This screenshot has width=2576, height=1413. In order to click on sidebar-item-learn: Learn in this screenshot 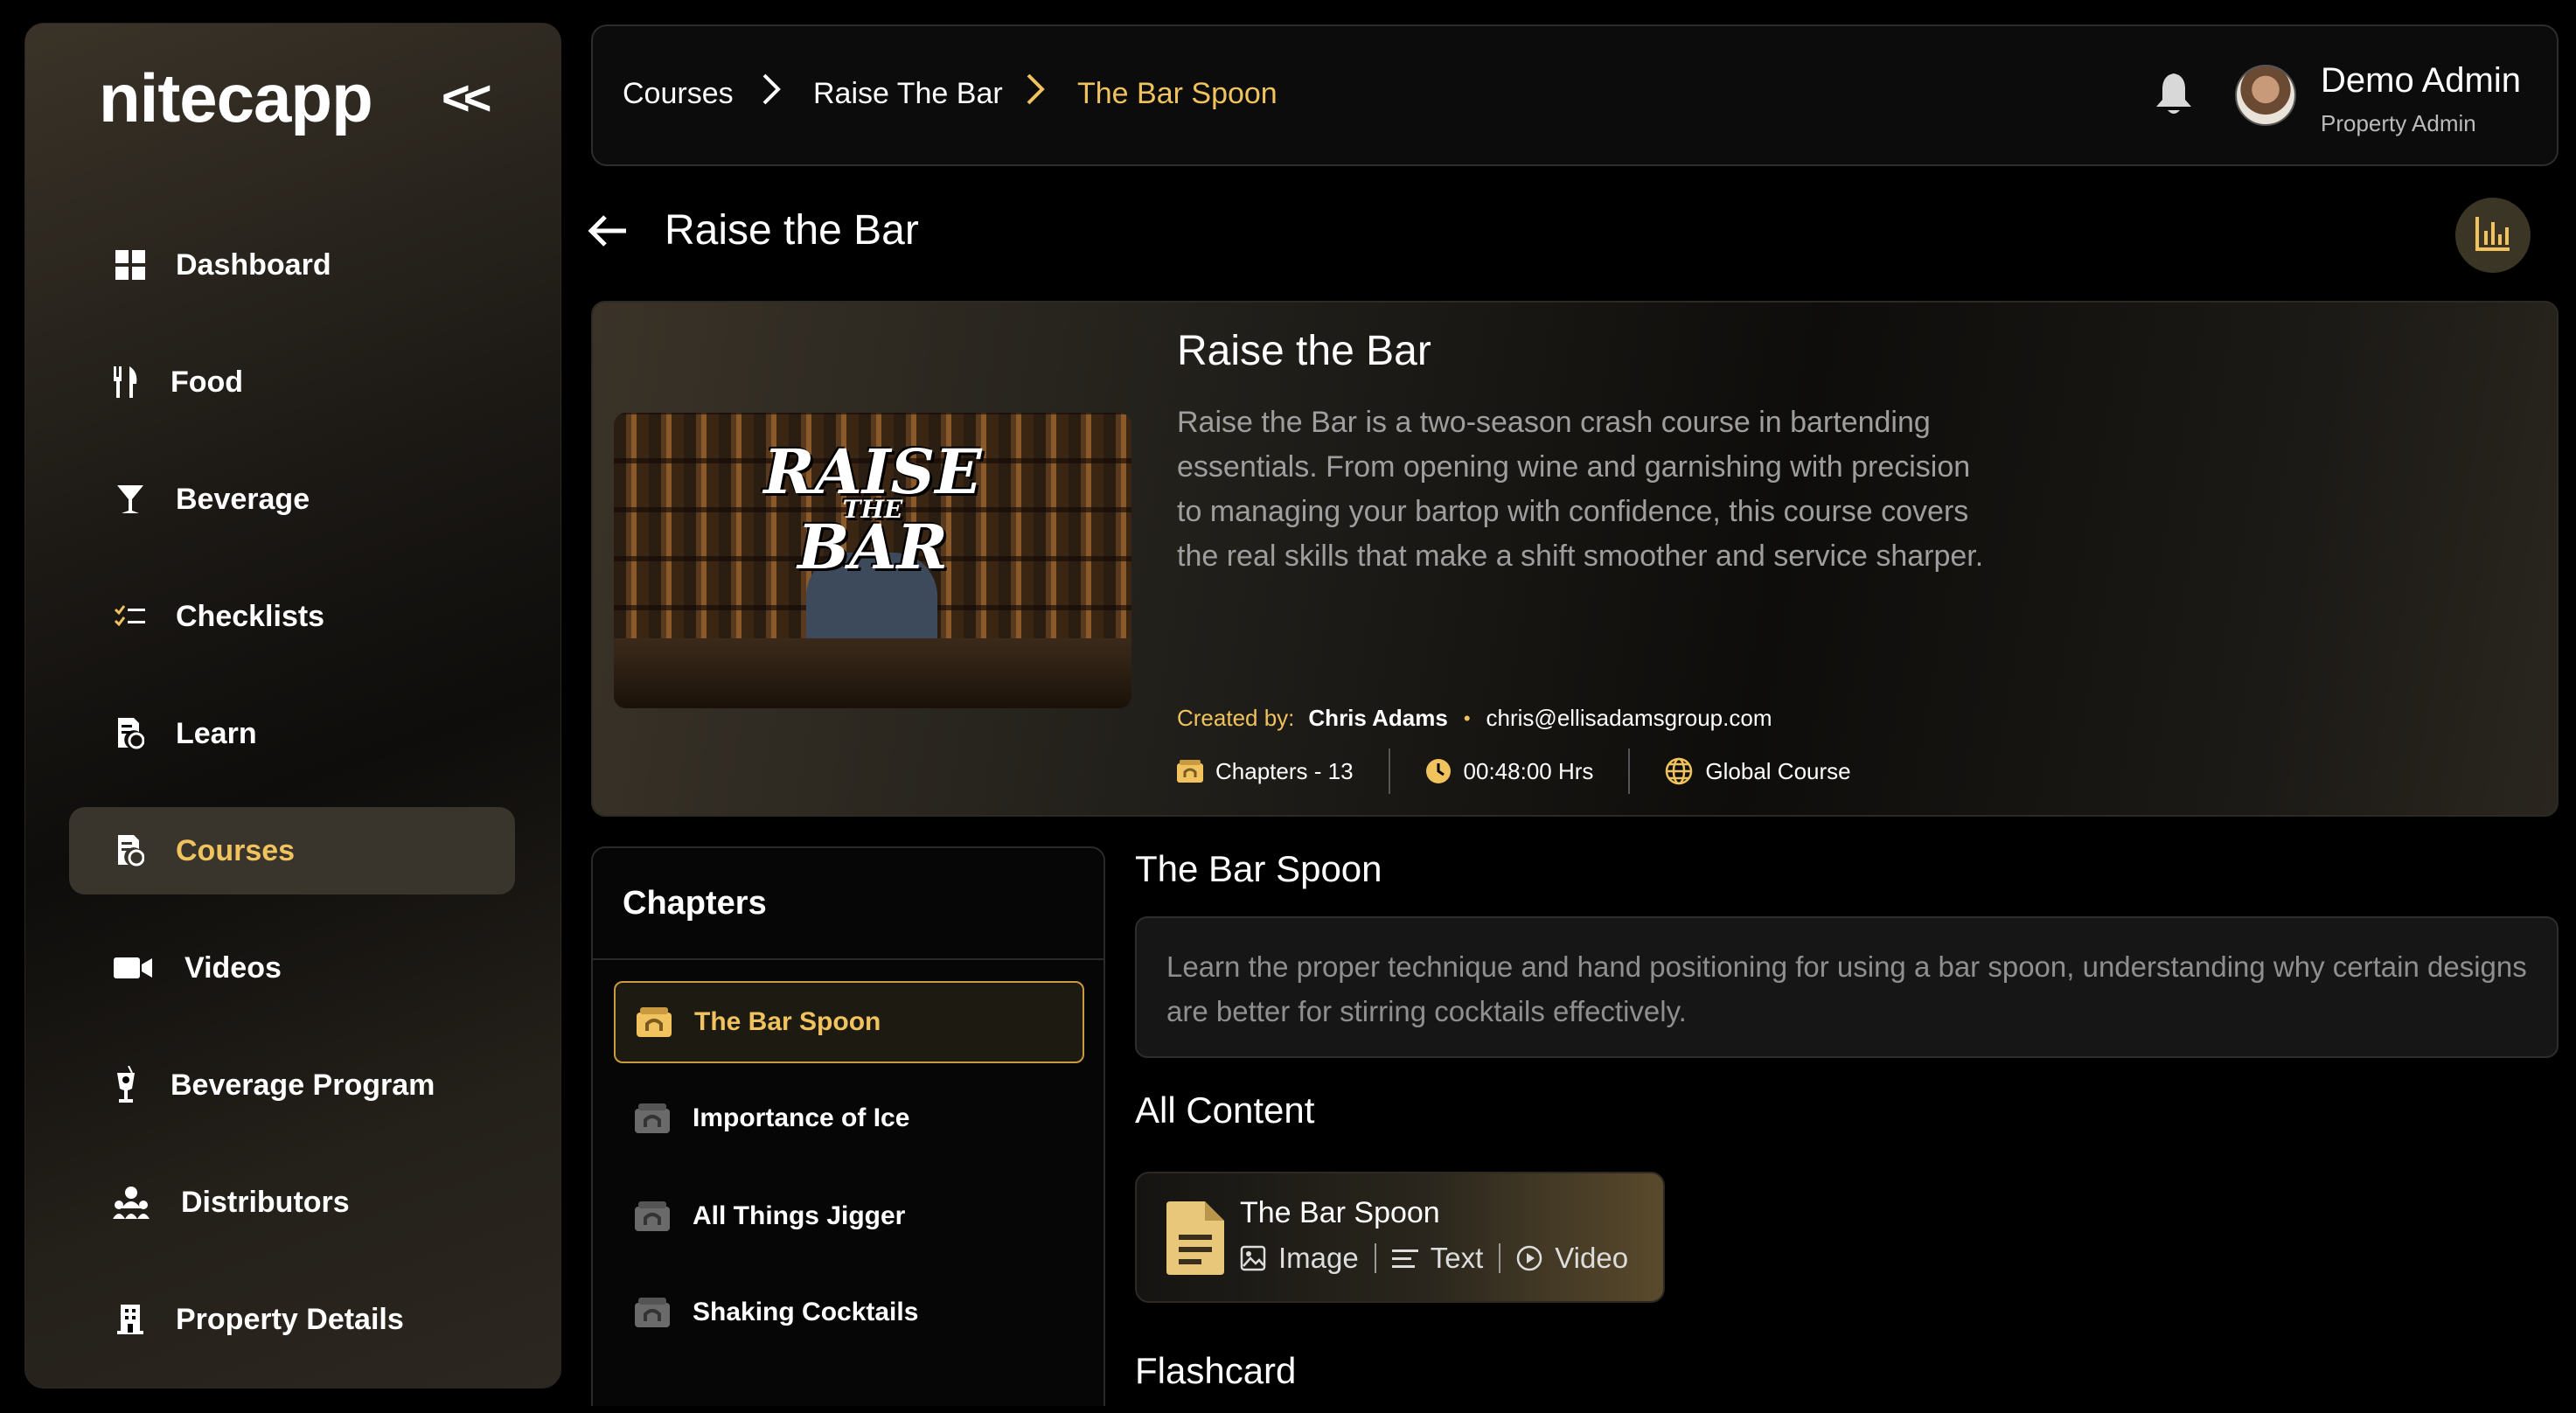, I will do `click(292, 733)`.